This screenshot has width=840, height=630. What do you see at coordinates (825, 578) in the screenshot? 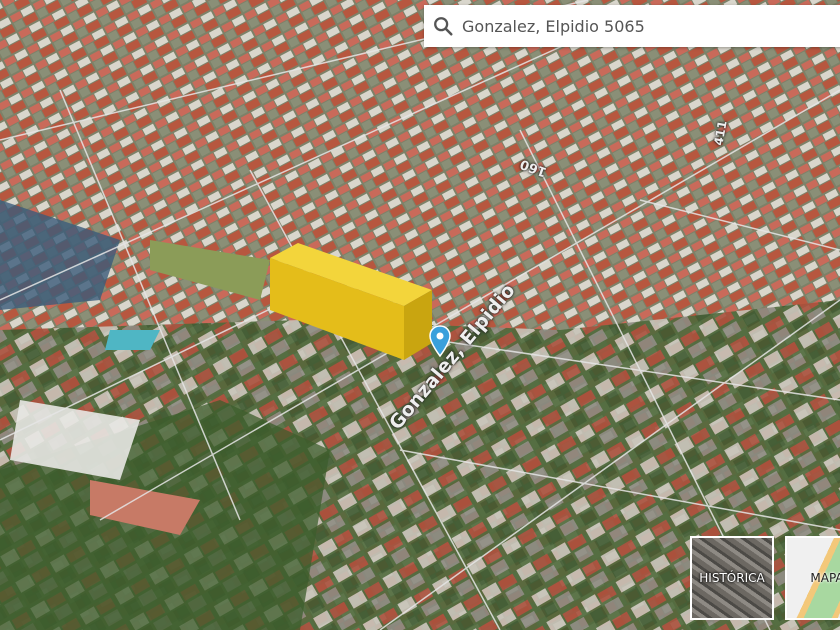
I see `layer-map-label: MAPA` at bounding box center [825, 578].